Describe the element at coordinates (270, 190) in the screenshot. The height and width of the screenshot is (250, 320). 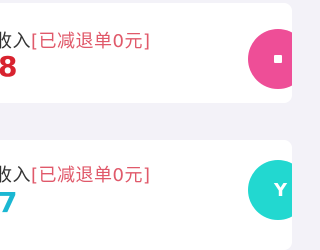
I see `yen-icon: Y` at that location.